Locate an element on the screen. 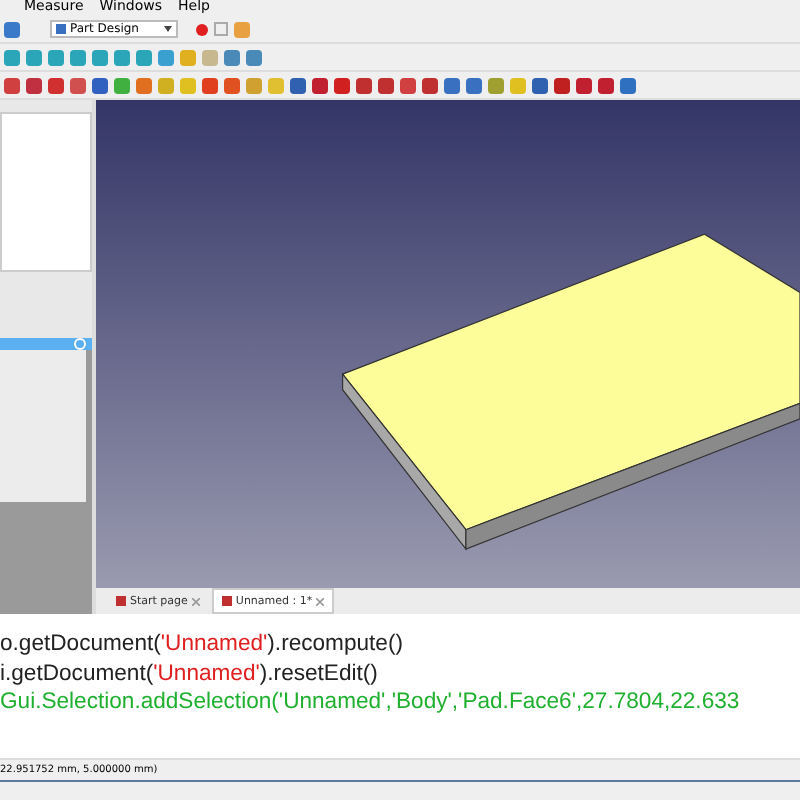 The height and width of the screenshot is (800, 800). record-icon is located at coordinates (202, 29).